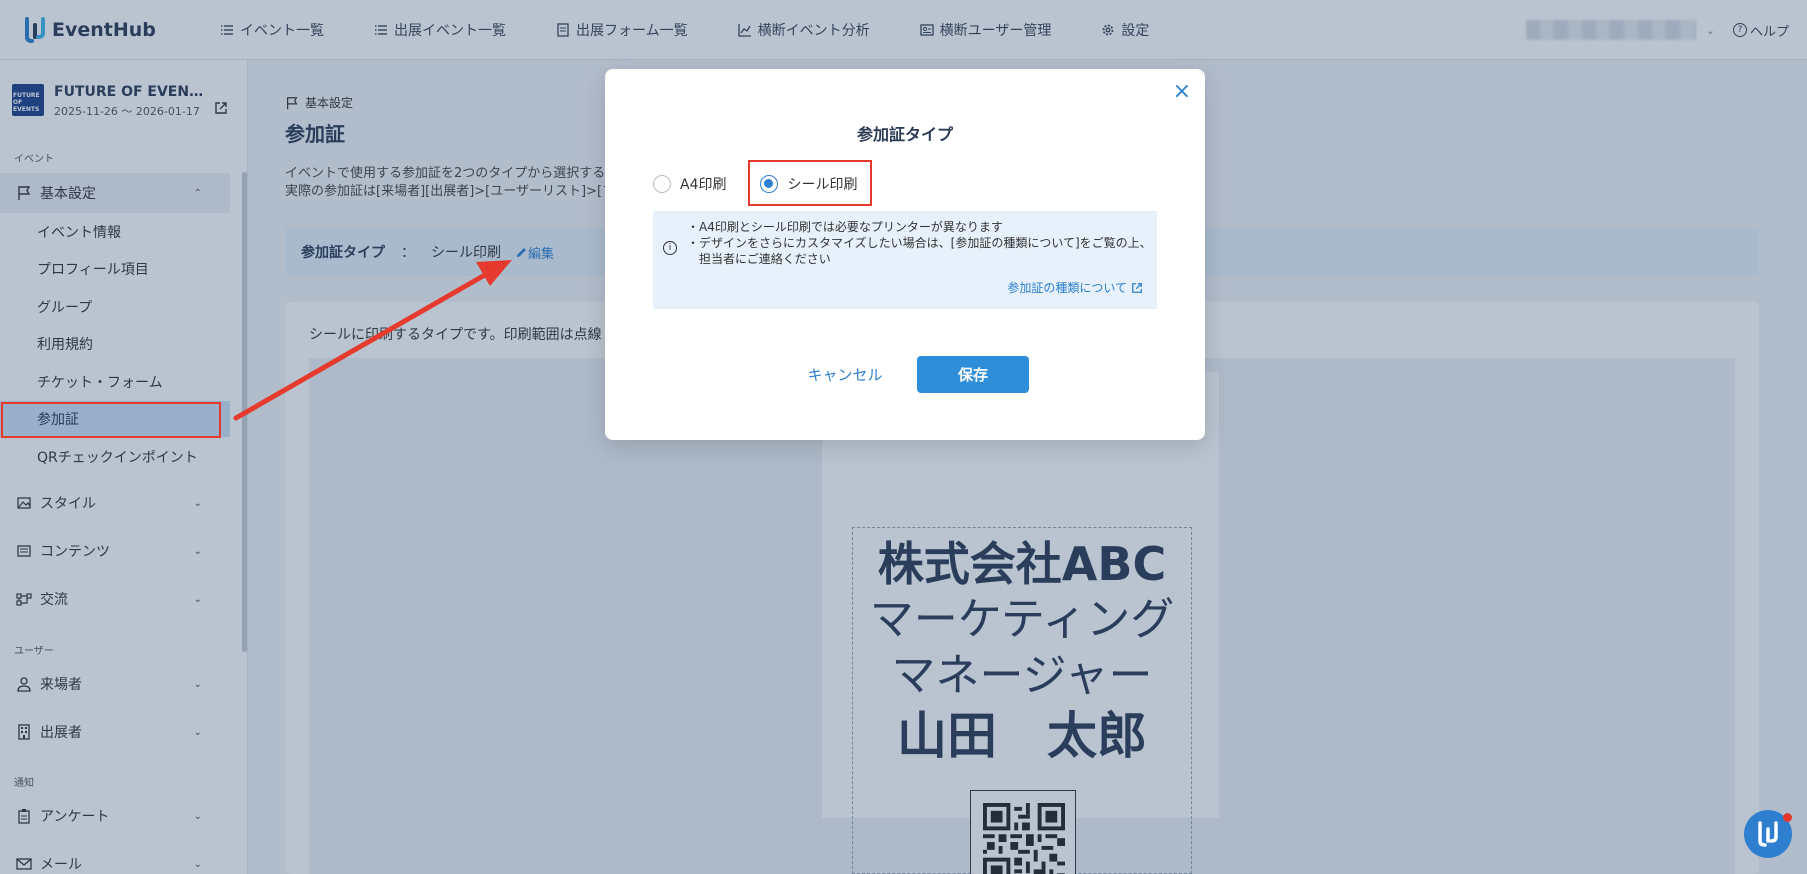 This screenshot has width=1807, height=874. What do you see at coordinates (111, 420) in the screenshot?
I see `highlight-box-sidebar` at bounding box center [111, 420].